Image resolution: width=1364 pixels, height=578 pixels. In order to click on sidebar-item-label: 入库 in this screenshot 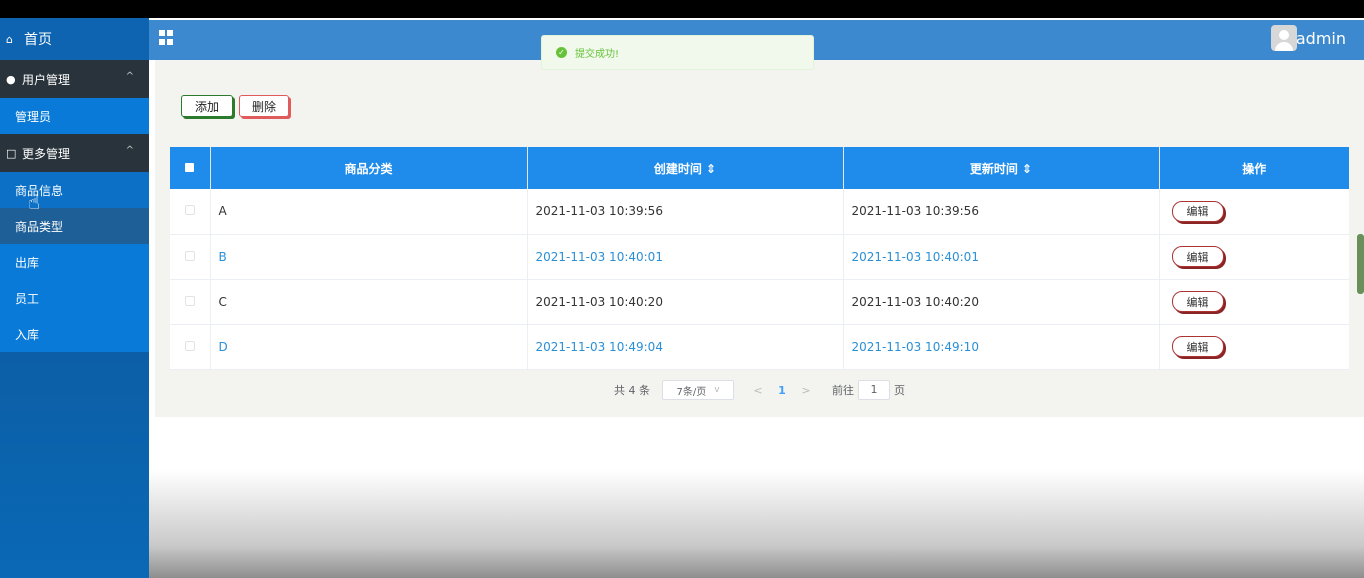, I will do `click(27, 334)`.